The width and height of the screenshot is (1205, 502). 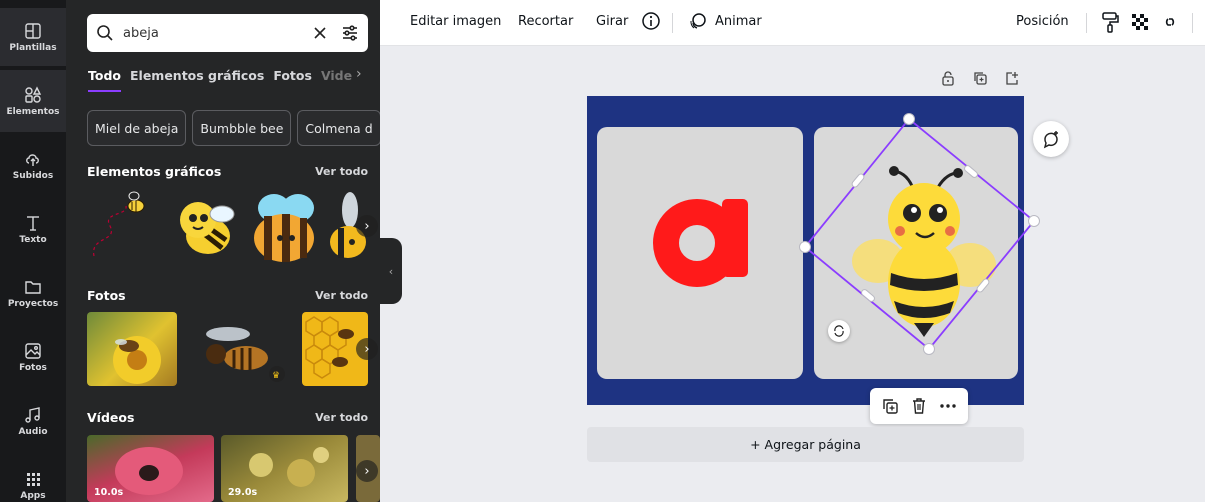 I want to click on section-title-photos: Fotos, so click(x=106, y=295).